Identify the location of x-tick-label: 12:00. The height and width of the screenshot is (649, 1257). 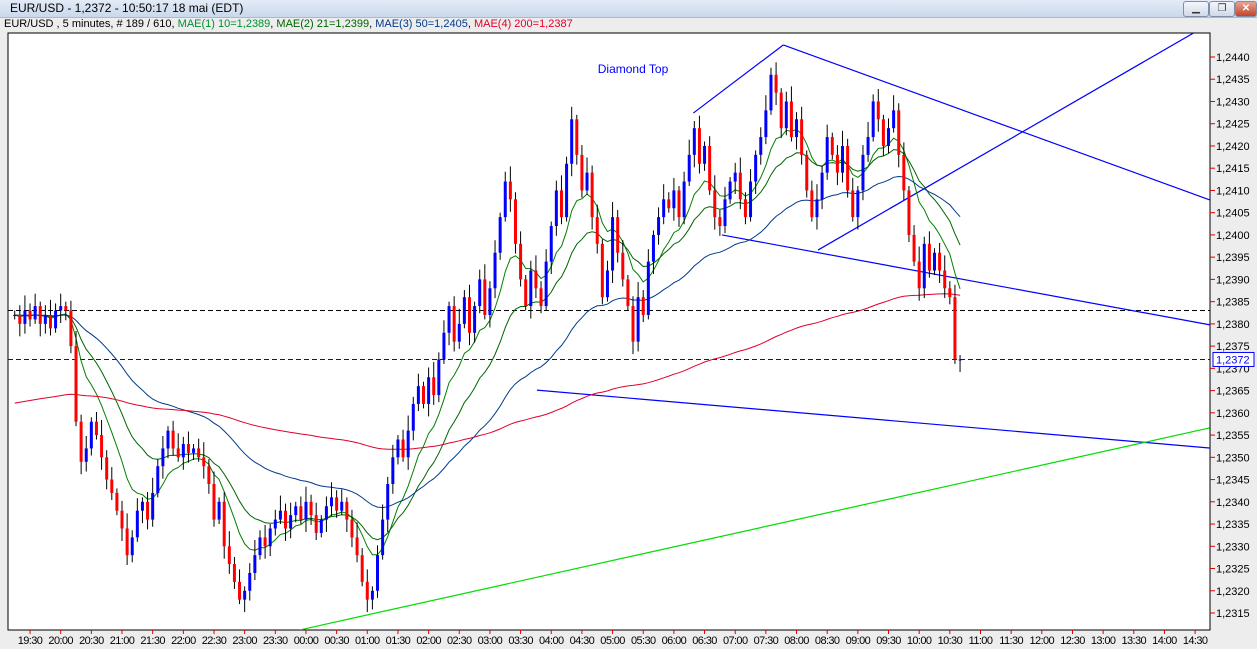
(1042, 641).